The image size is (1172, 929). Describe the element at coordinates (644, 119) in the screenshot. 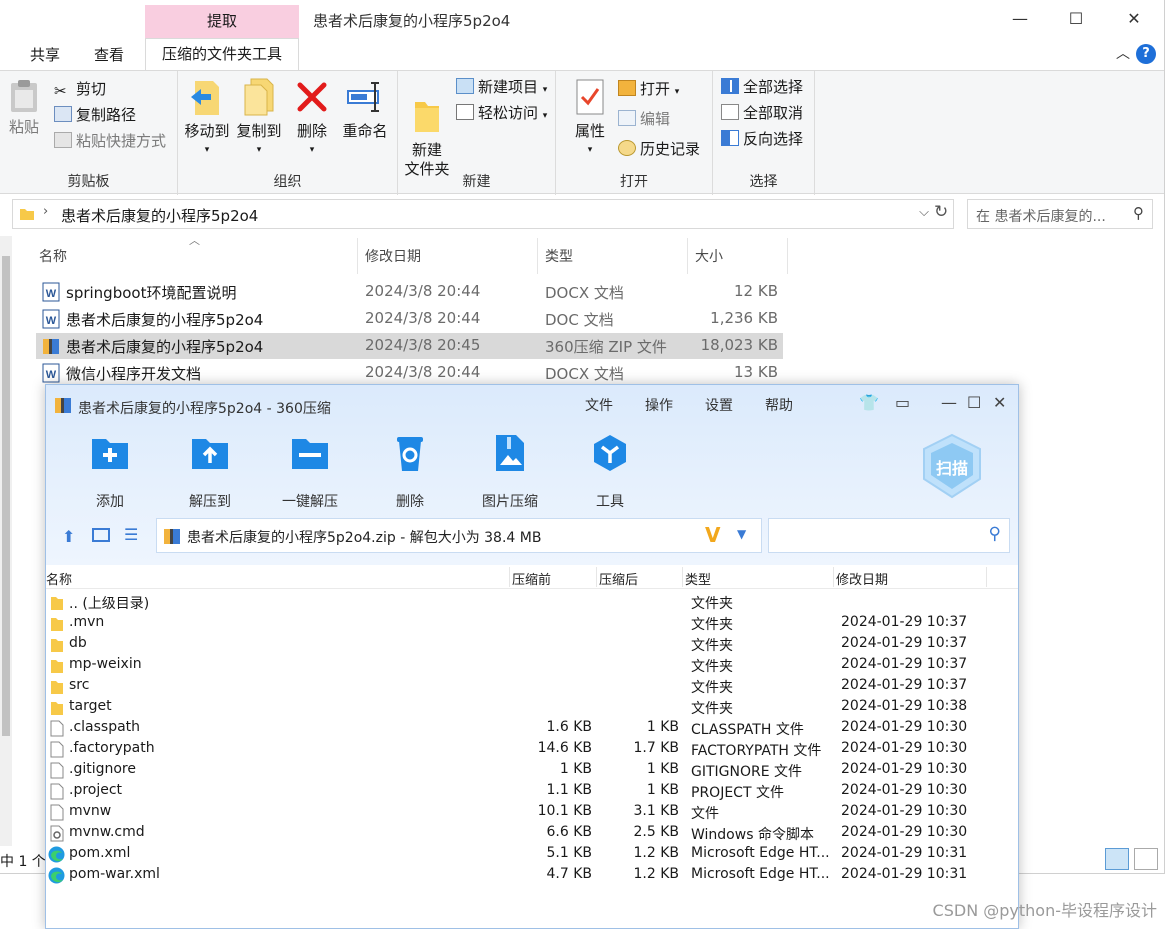

I see `edit-button: 编辑` at that location.